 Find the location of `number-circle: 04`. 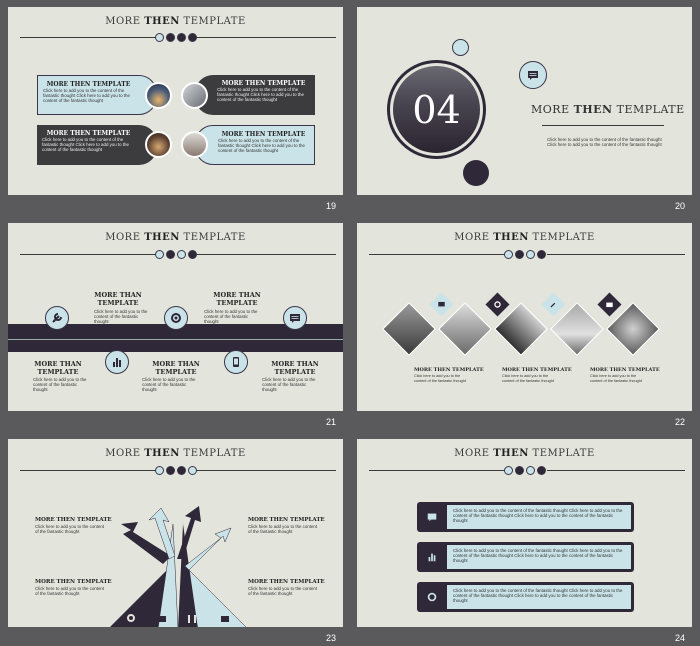

number-circle: 04 is located at coordinates (436, 109).